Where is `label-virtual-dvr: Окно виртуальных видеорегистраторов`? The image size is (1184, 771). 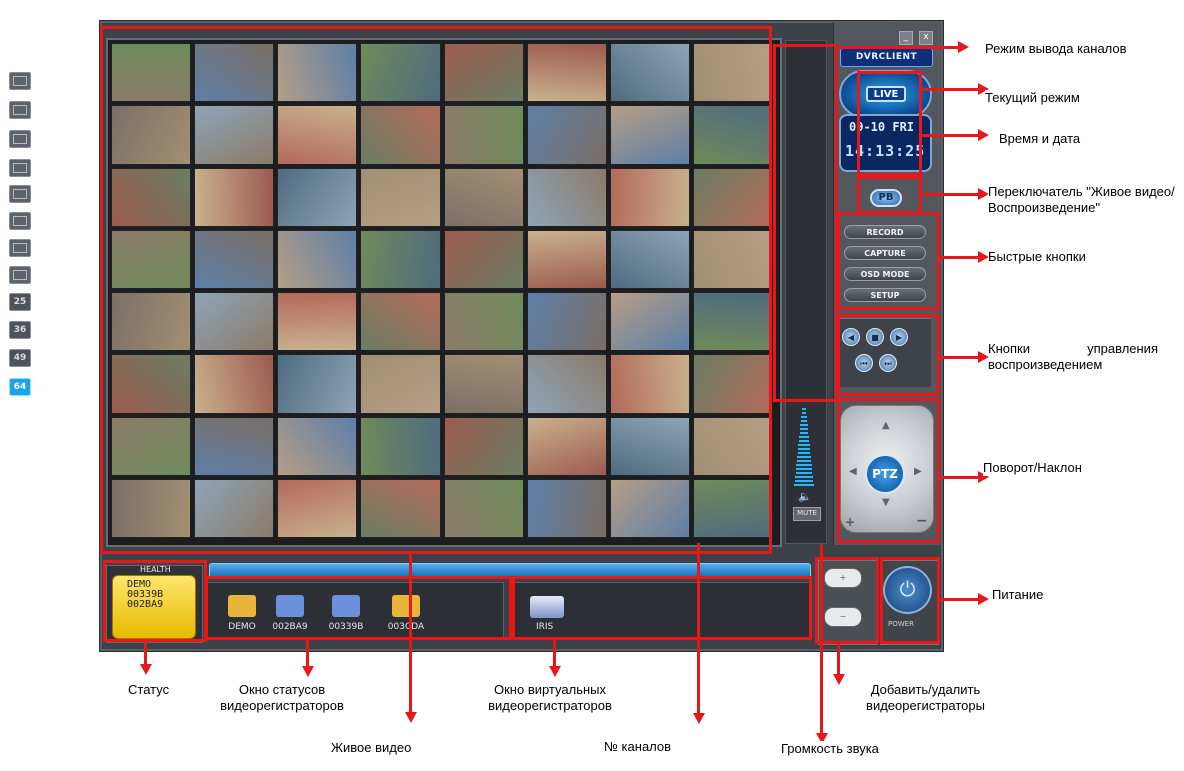 label-virtual-dvr: Окно виртуальных видеорегистраторов is located at coordinates (550, 698).